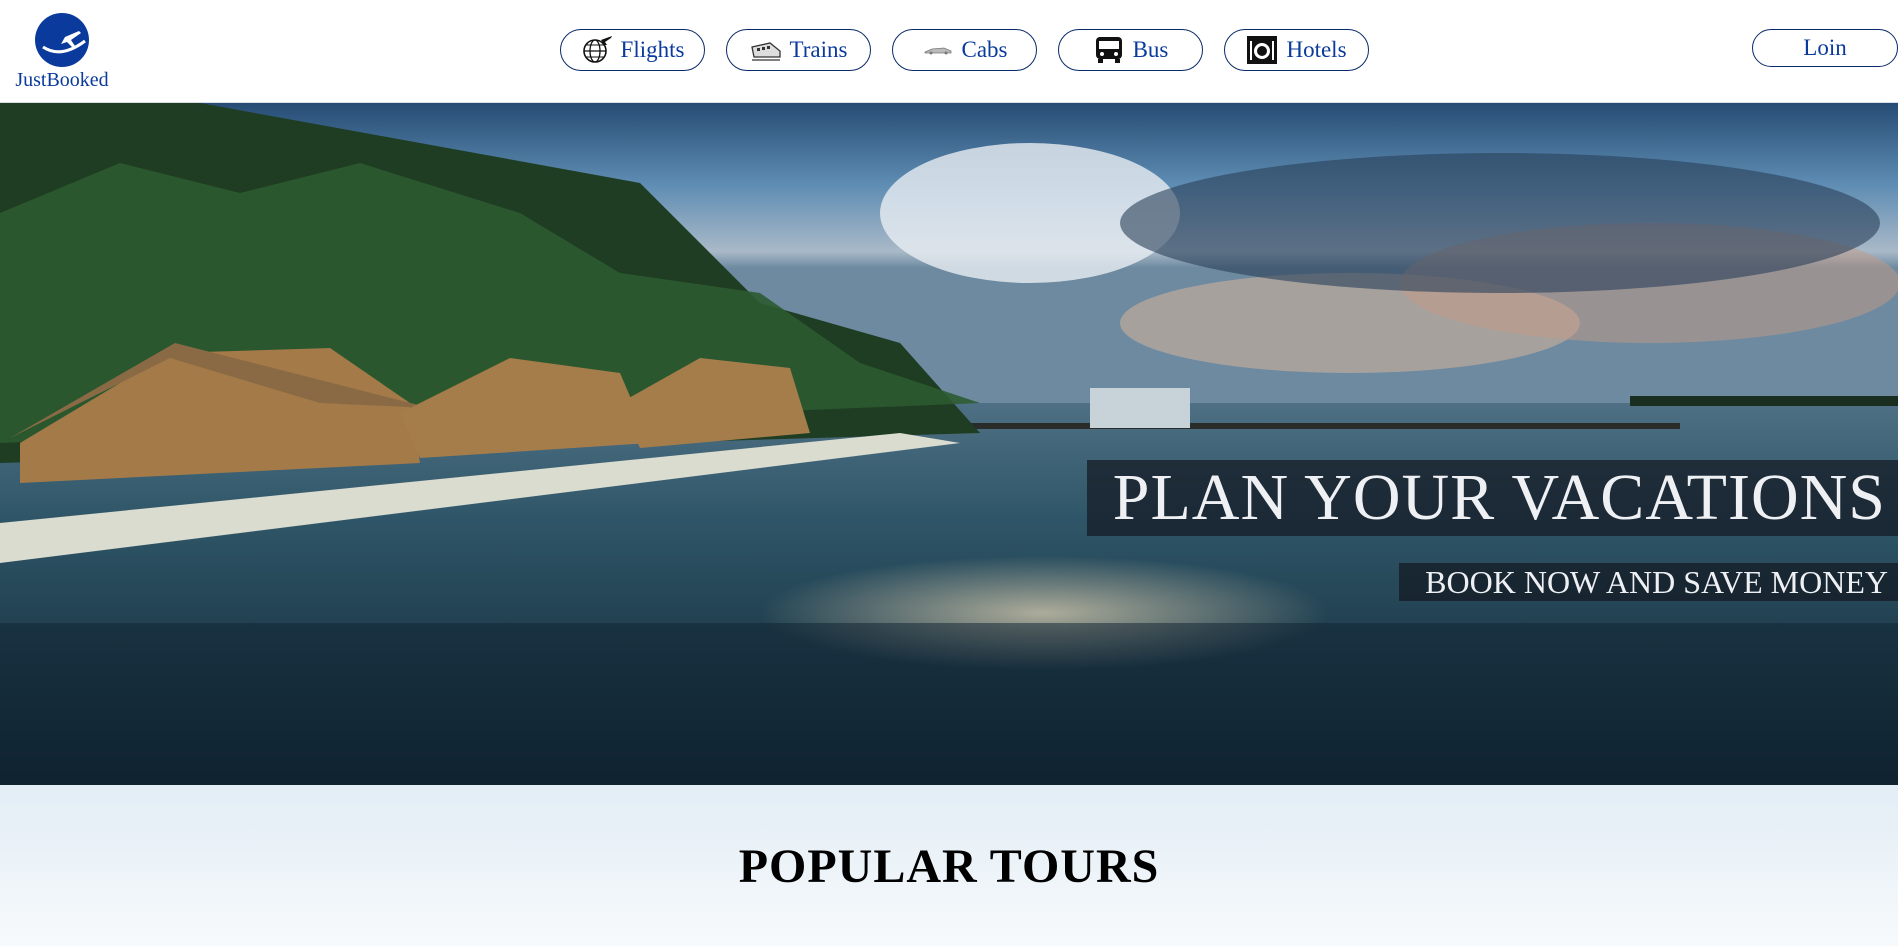 The image size is (1898, 946). What do you see at coordinates (62, 40) in the screenshot?
I see `plane-logo-icon` at bounding box center [62, 40].